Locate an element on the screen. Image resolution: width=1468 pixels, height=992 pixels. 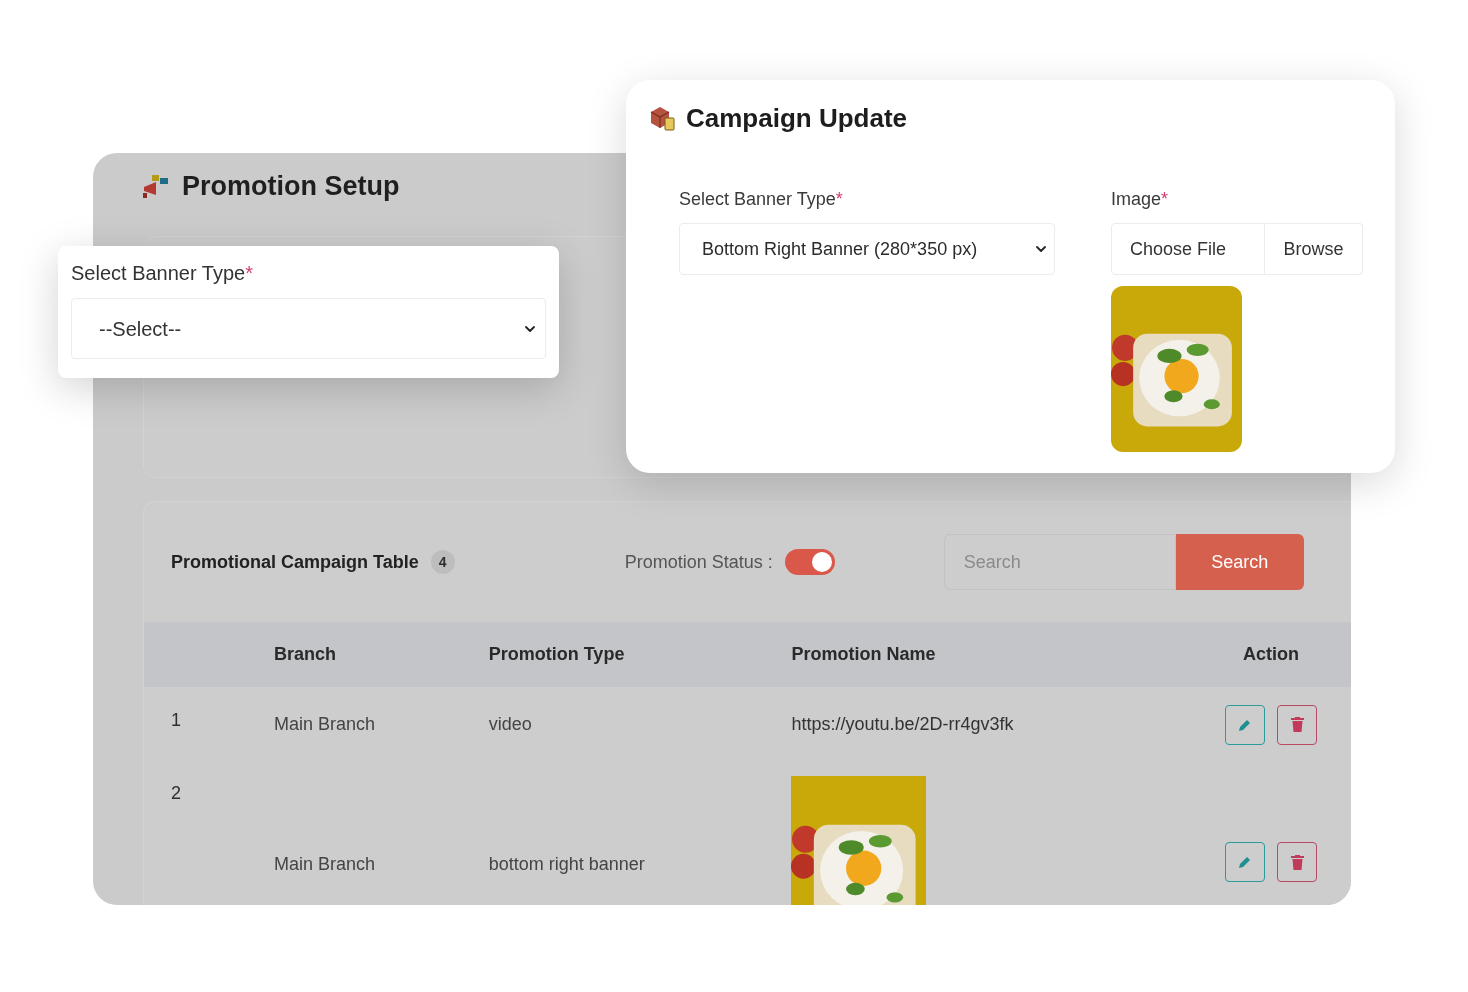
column-header: Action is located at coordinates (1271, 654).